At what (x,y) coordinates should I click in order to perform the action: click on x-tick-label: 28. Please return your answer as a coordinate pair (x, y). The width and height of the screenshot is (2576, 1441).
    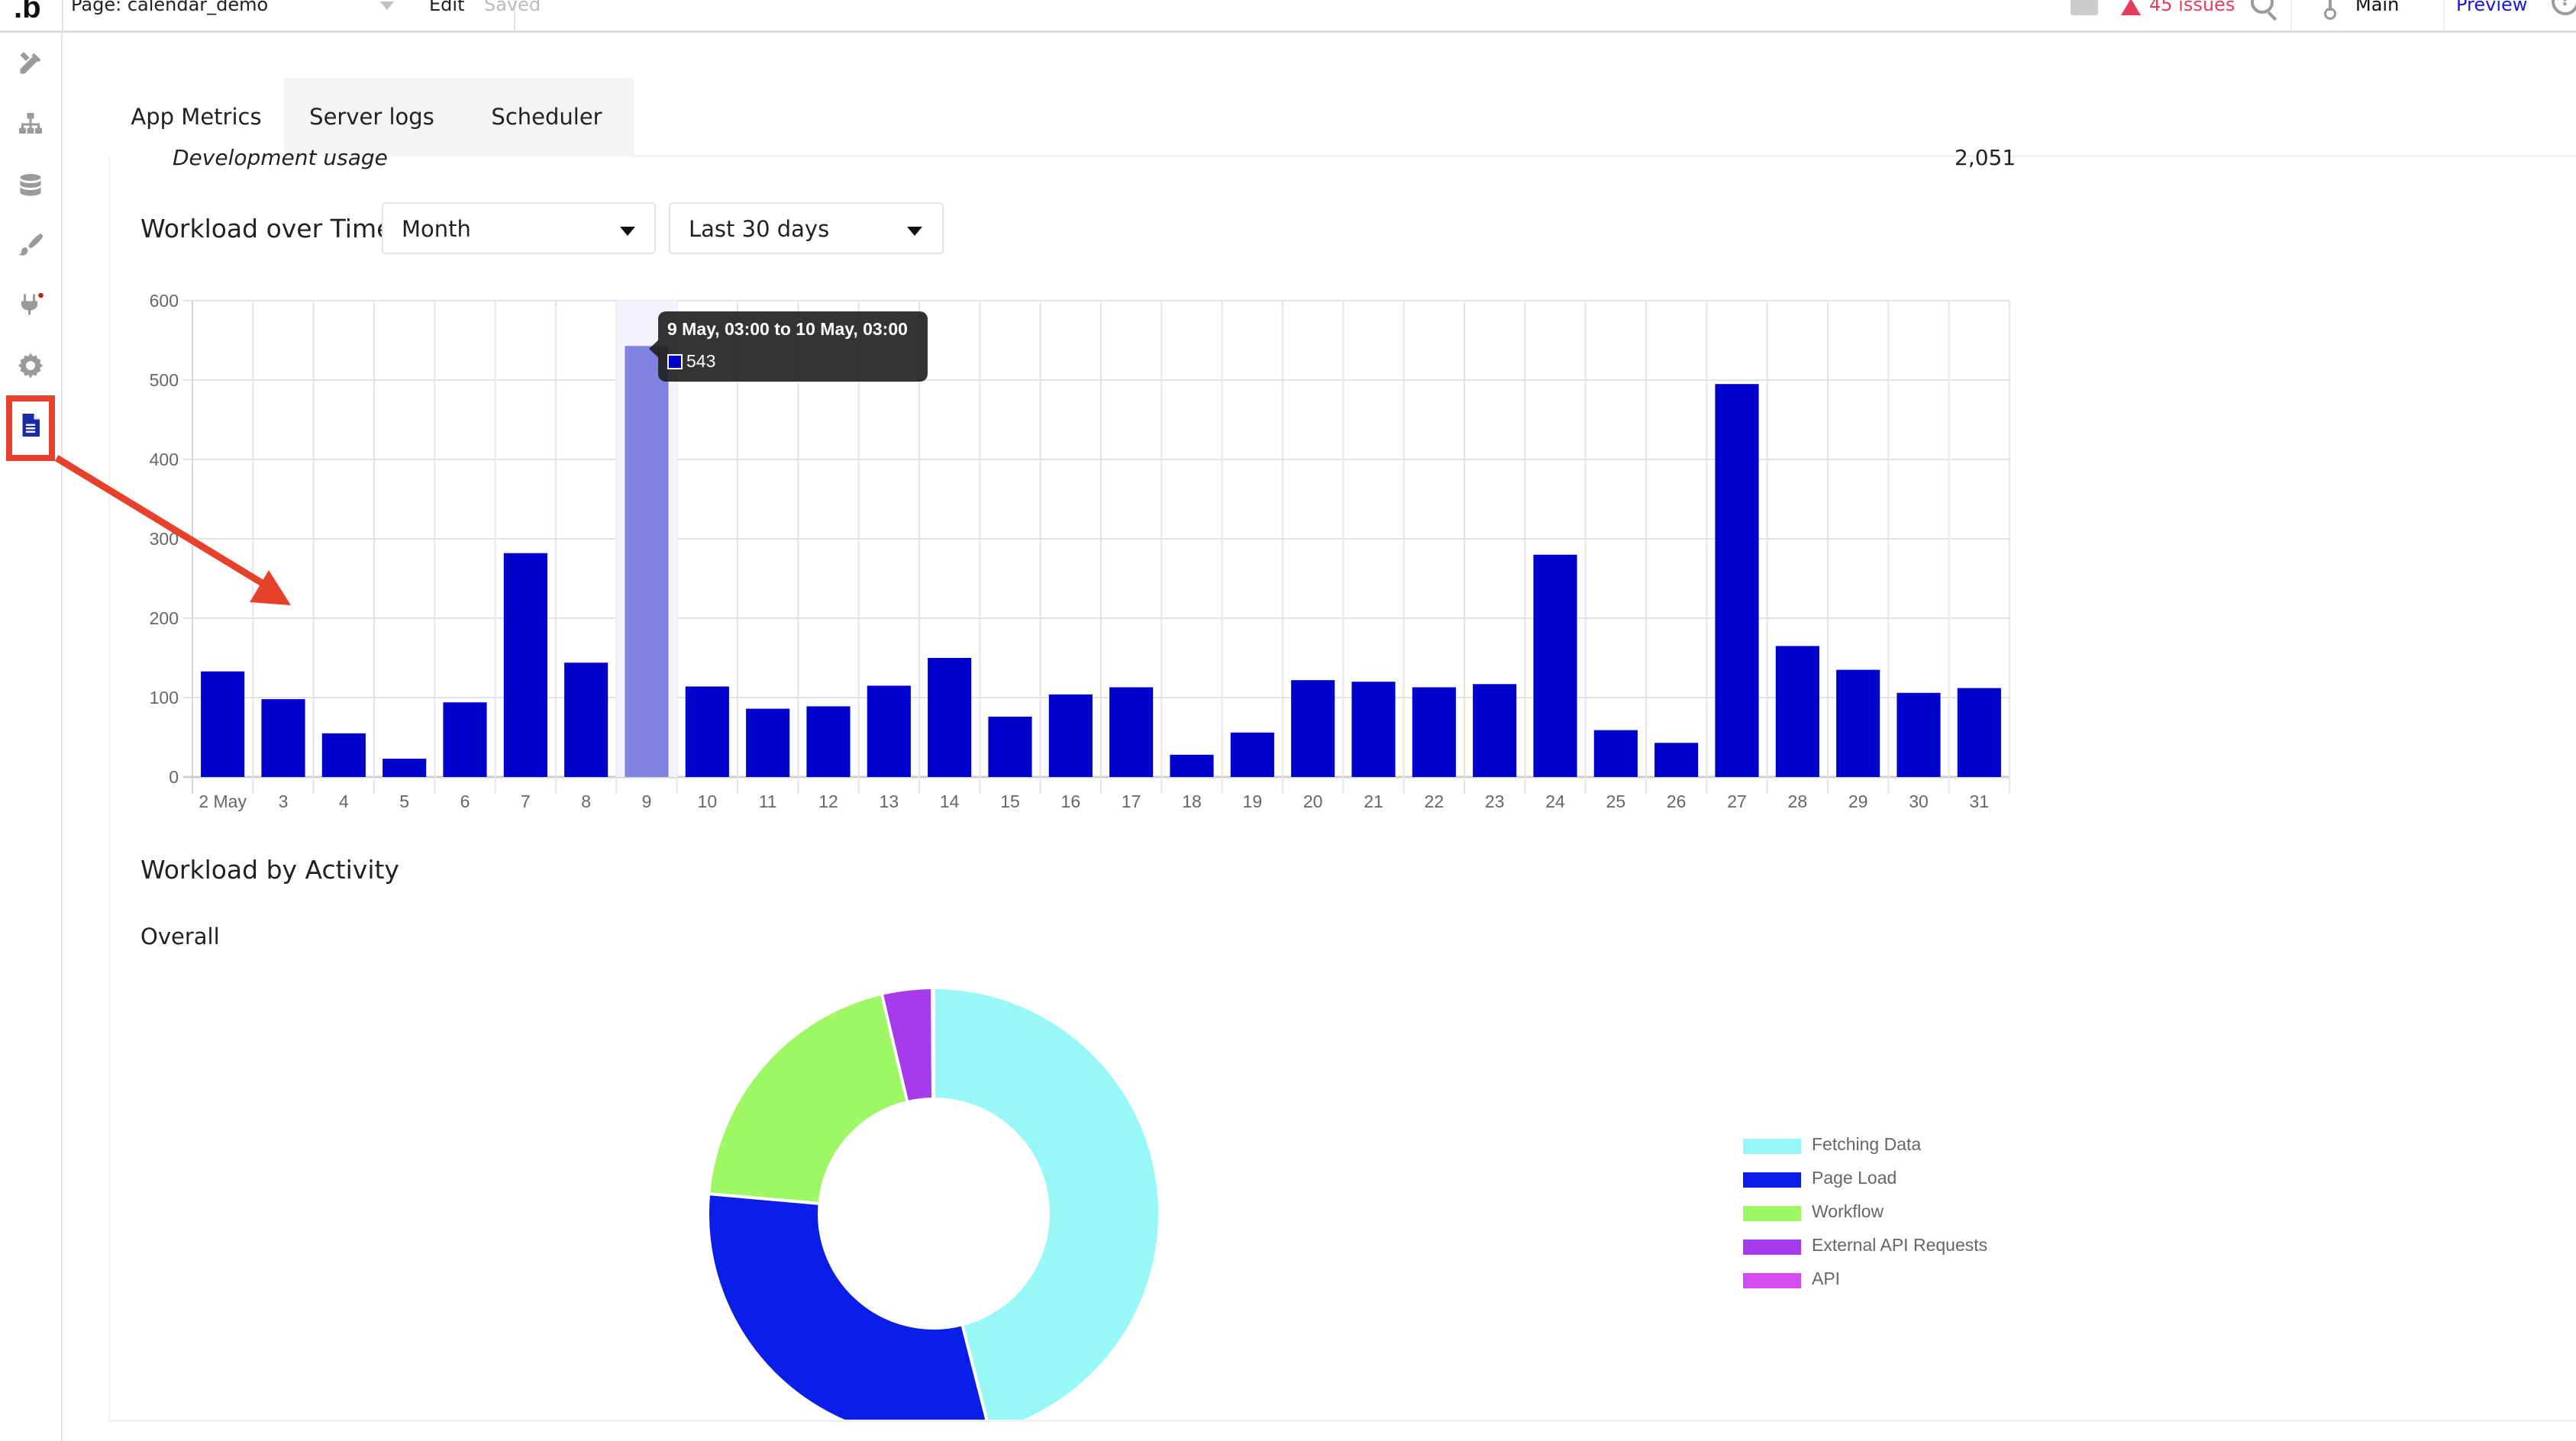
    Looking at the image, I should click on (1798, 801).